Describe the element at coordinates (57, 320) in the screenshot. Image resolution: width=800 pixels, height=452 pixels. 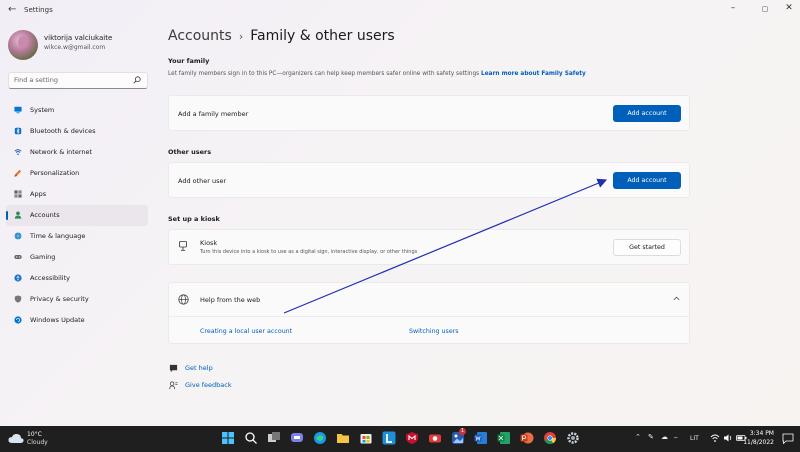
I see `sidebar-item-label: Windows Update` at that location.